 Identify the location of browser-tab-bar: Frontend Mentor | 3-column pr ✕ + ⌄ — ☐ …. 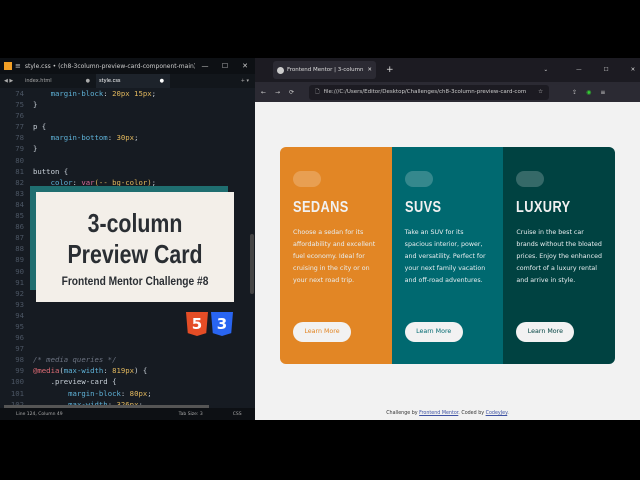
(447, 70).